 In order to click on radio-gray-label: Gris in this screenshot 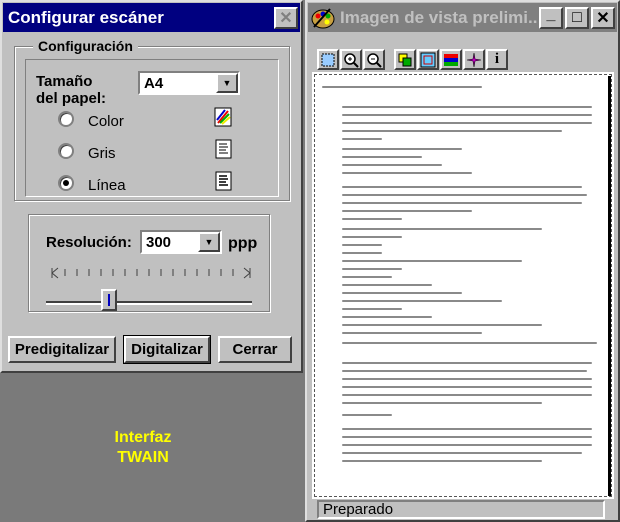, I will do `click(102, 153)`.